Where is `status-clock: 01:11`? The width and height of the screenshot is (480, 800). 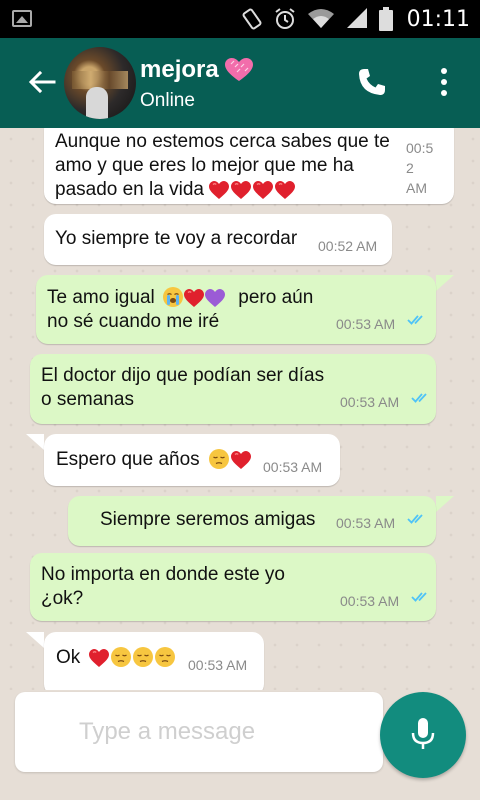
status-clock: 01:11 is located at coordinates (438, 19).